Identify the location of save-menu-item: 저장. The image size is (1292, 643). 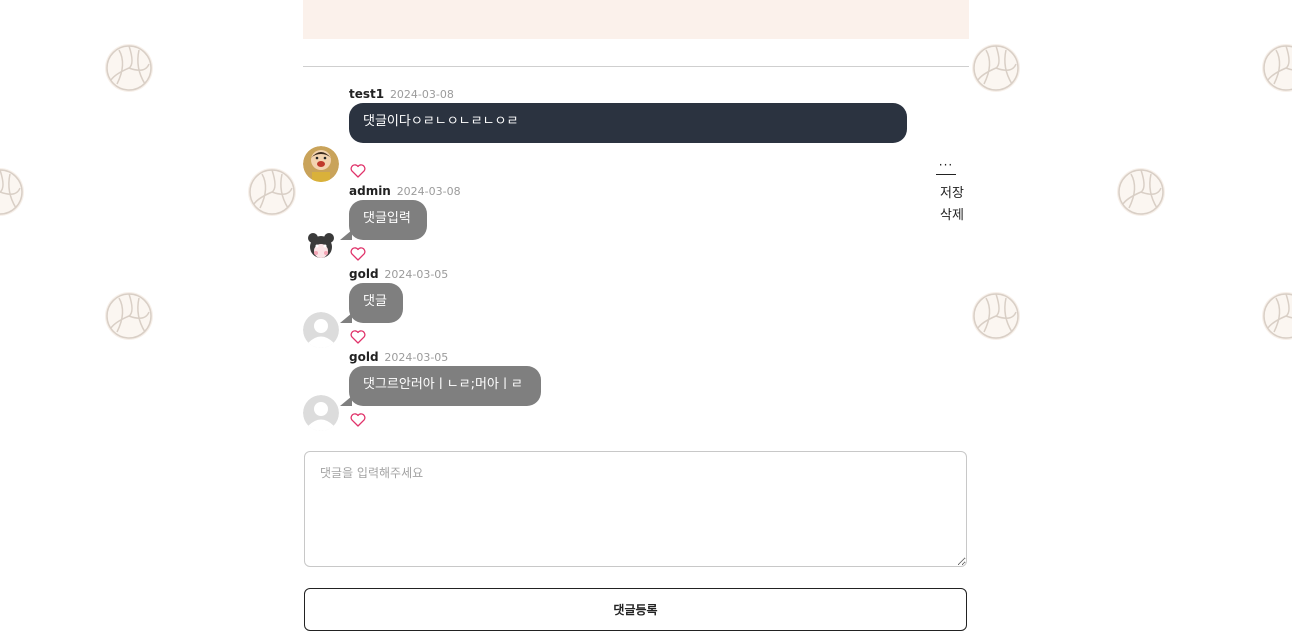
(952, 191).